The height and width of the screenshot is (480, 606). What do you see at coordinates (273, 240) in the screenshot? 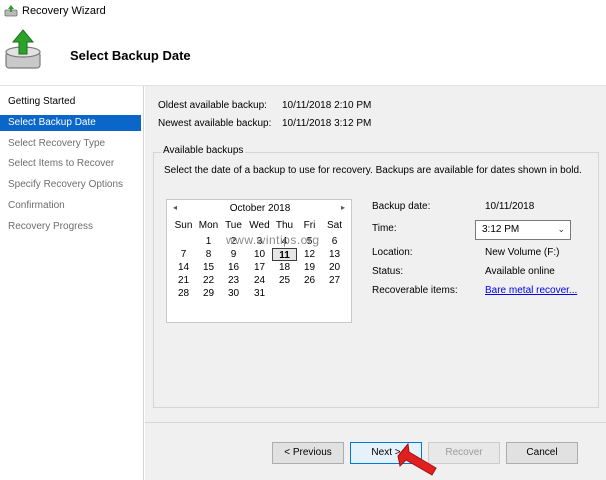
I see `watermark-text: www.wintips.org` at bounding box center [273, 240].